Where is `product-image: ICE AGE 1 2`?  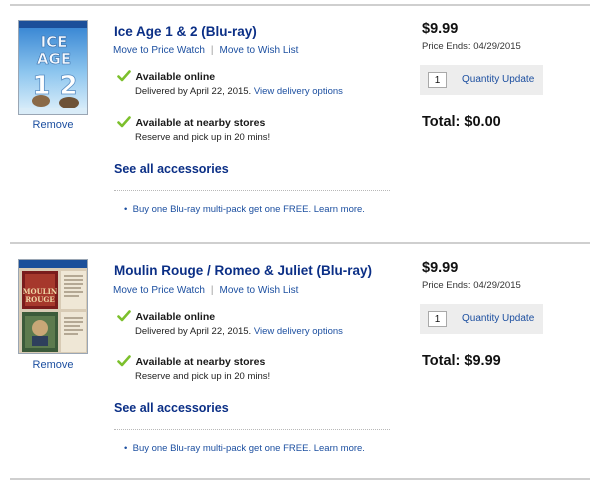 product-image: ICE AGE 1 2 is located at coordinates (53, 67).